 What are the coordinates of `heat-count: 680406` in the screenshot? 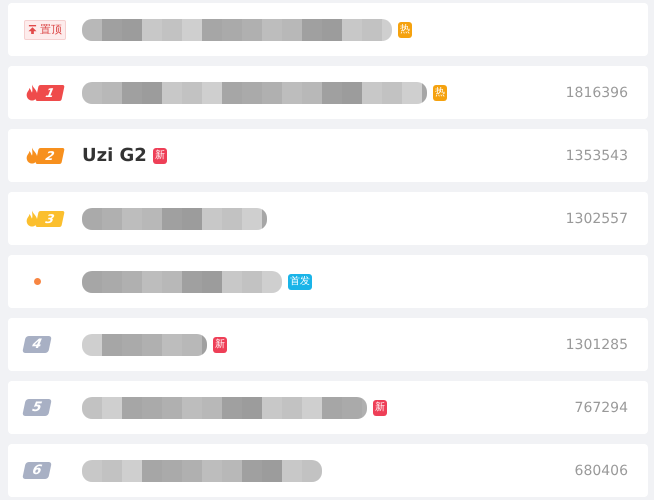 It's located at (601, 470).